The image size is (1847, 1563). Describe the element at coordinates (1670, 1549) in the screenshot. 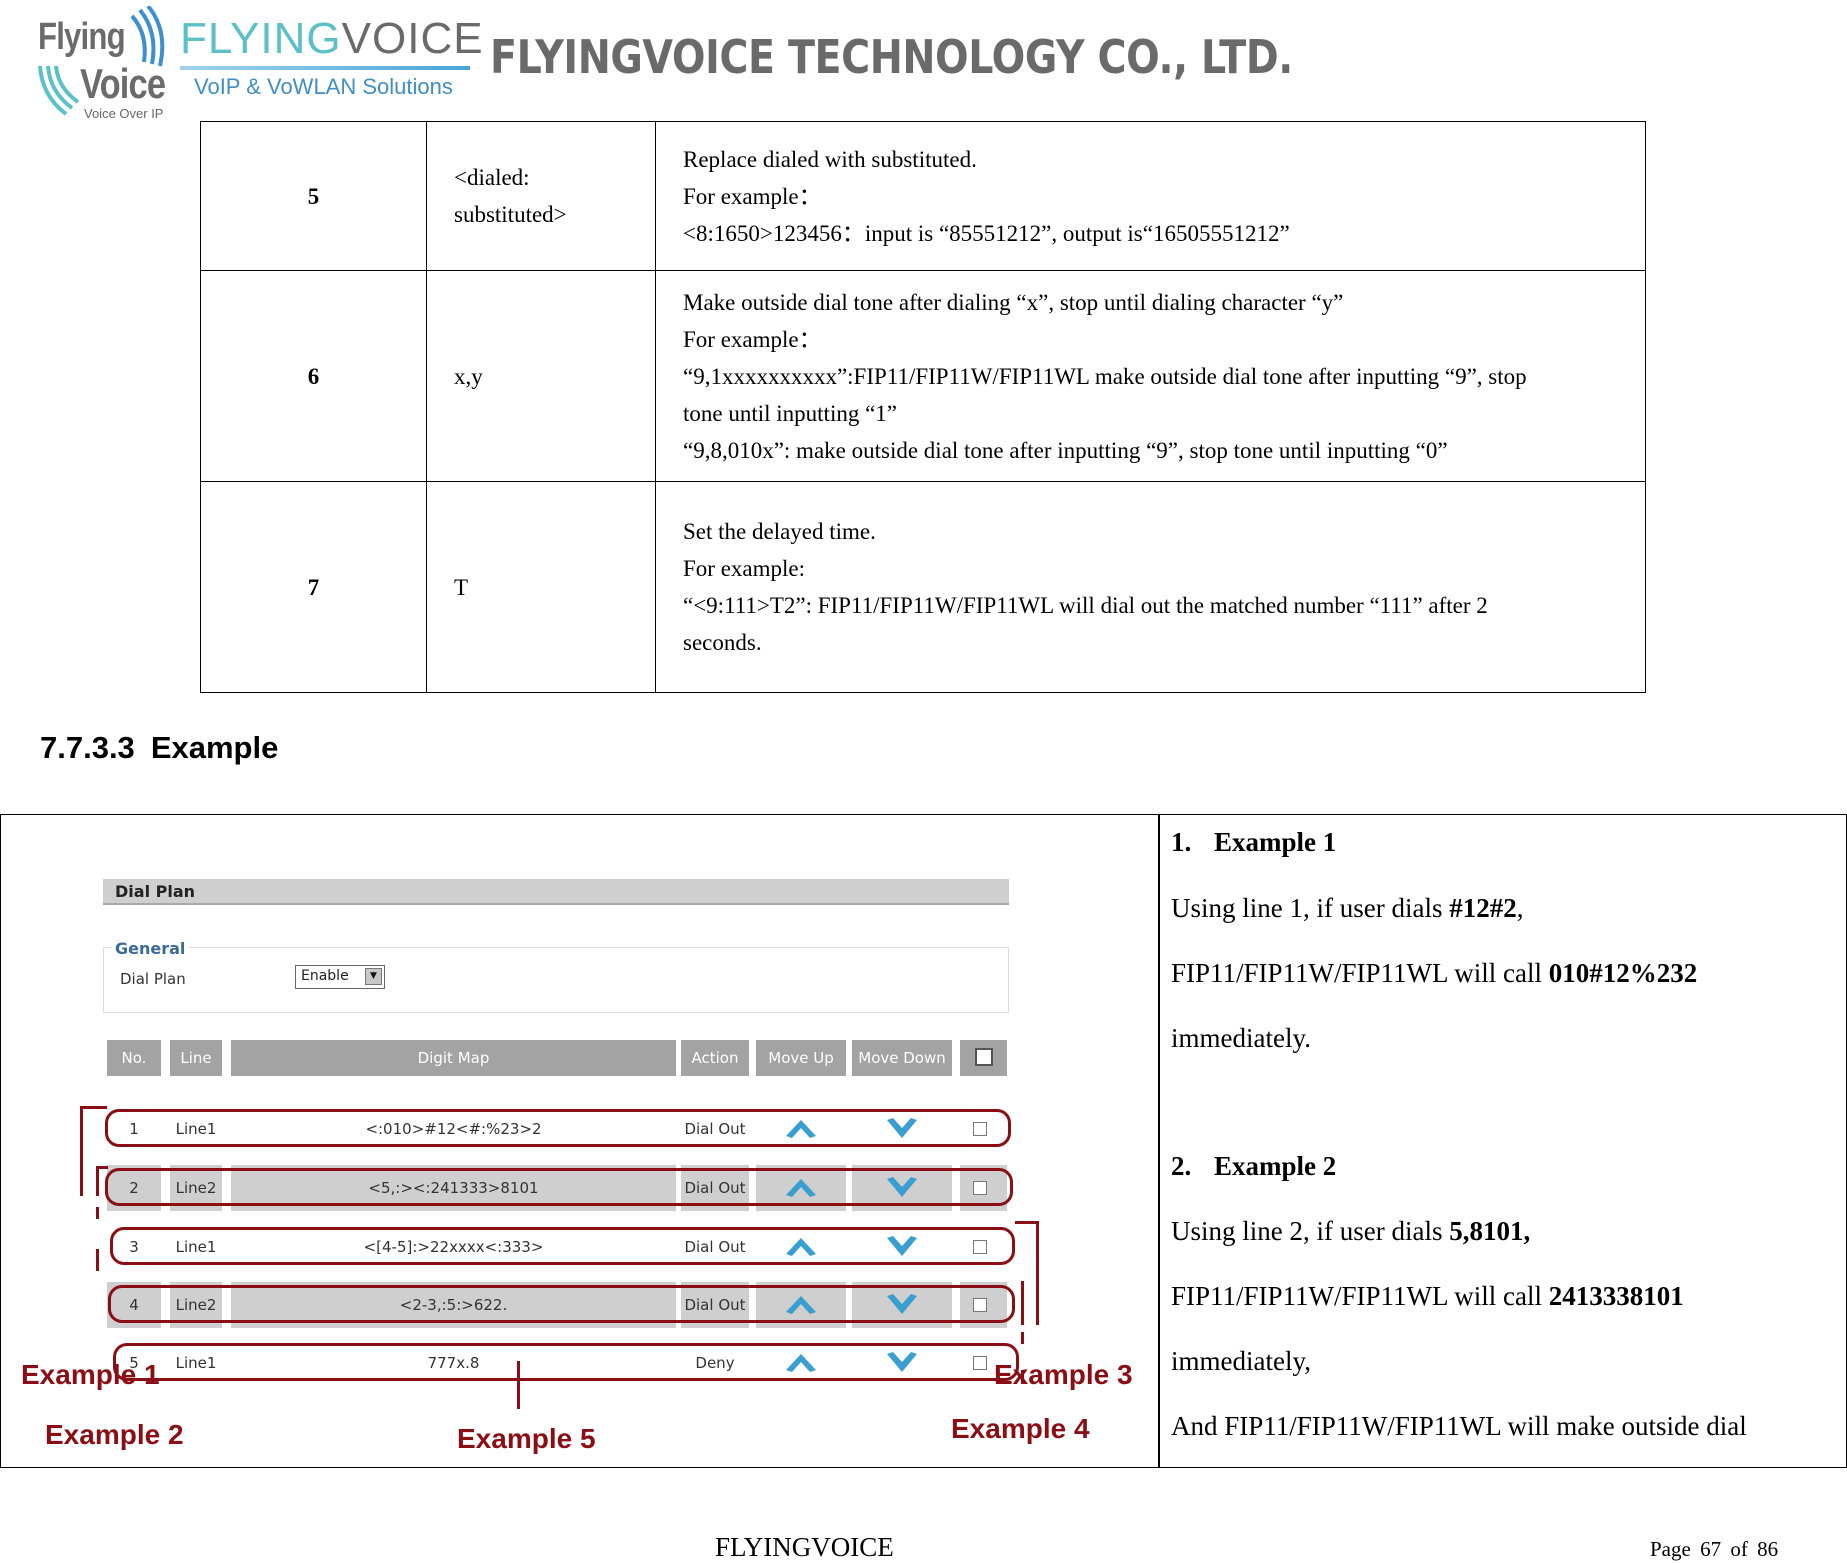

I see `page-label: Page` at that location.